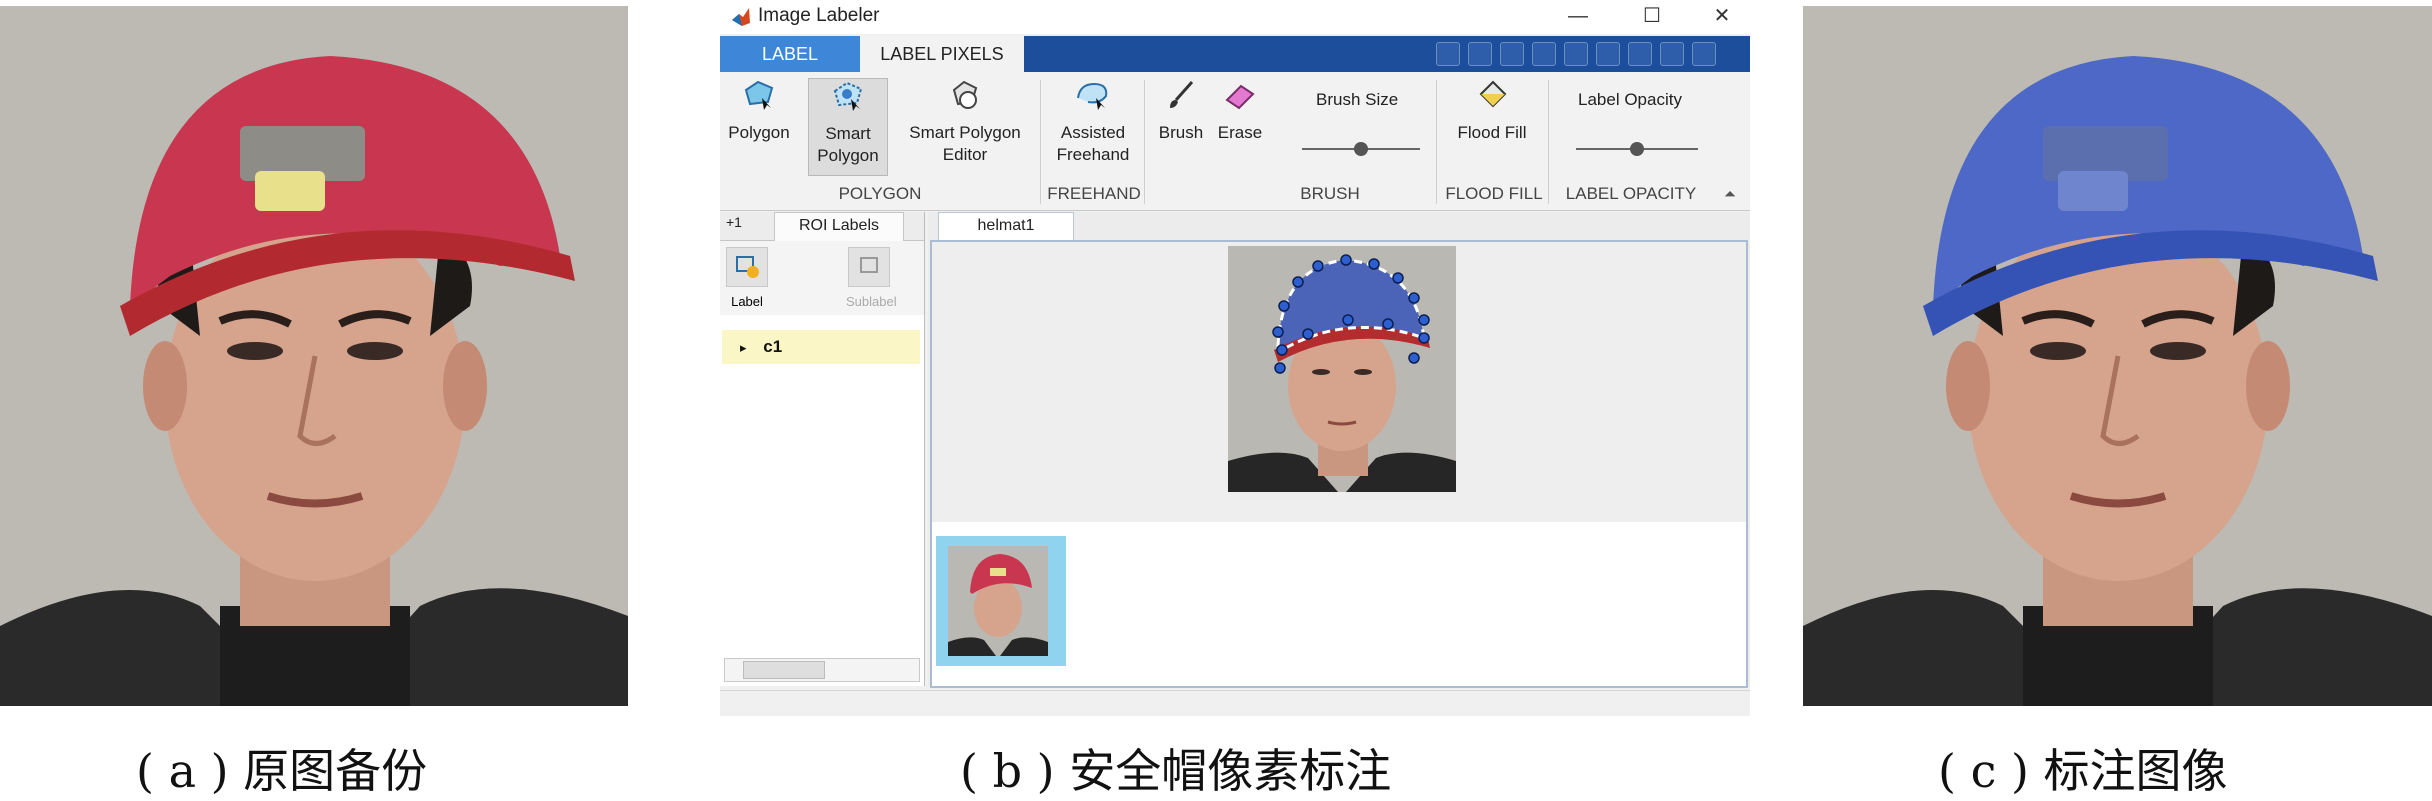 The image size is (2432, 801). Describe the element at coordinates (998, 601) in the screenshot. I see `thumbnail-image` at that location.